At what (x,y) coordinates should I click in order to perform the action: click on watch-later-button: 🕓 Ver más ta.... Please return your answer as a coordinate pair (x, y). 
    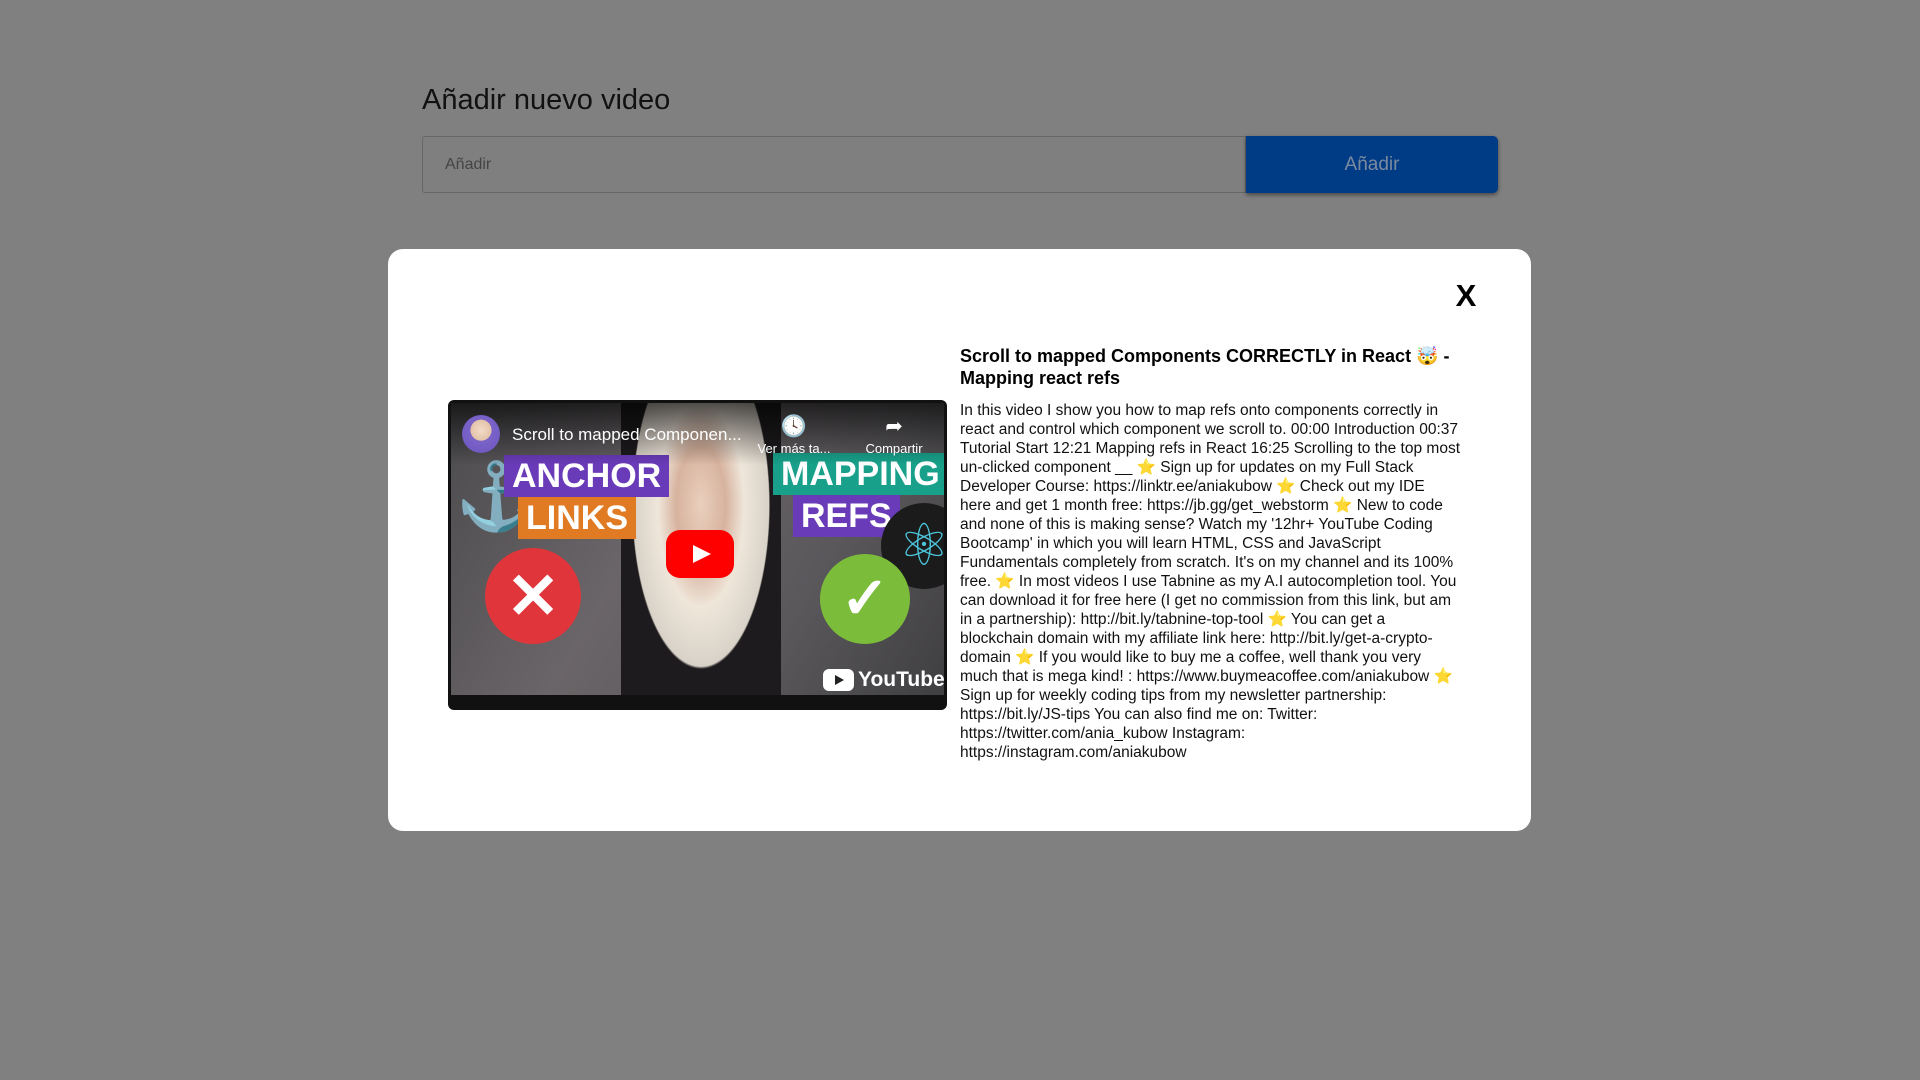
    Looking at the image, I should click on (794, 436).